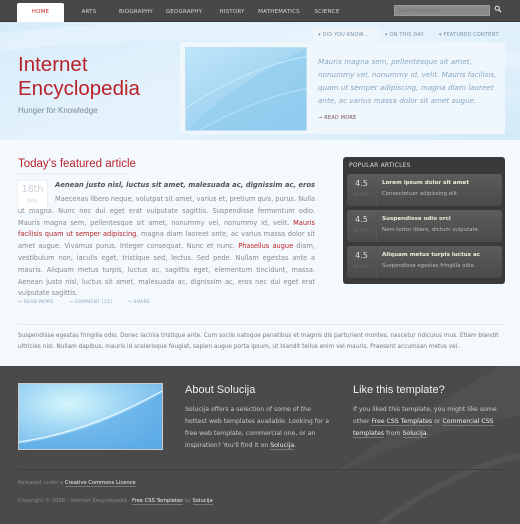  Describe the element at coordinates (416, 219) in the screenshot. I see `popular-article-title: Suspendisse odio orci` at that location.